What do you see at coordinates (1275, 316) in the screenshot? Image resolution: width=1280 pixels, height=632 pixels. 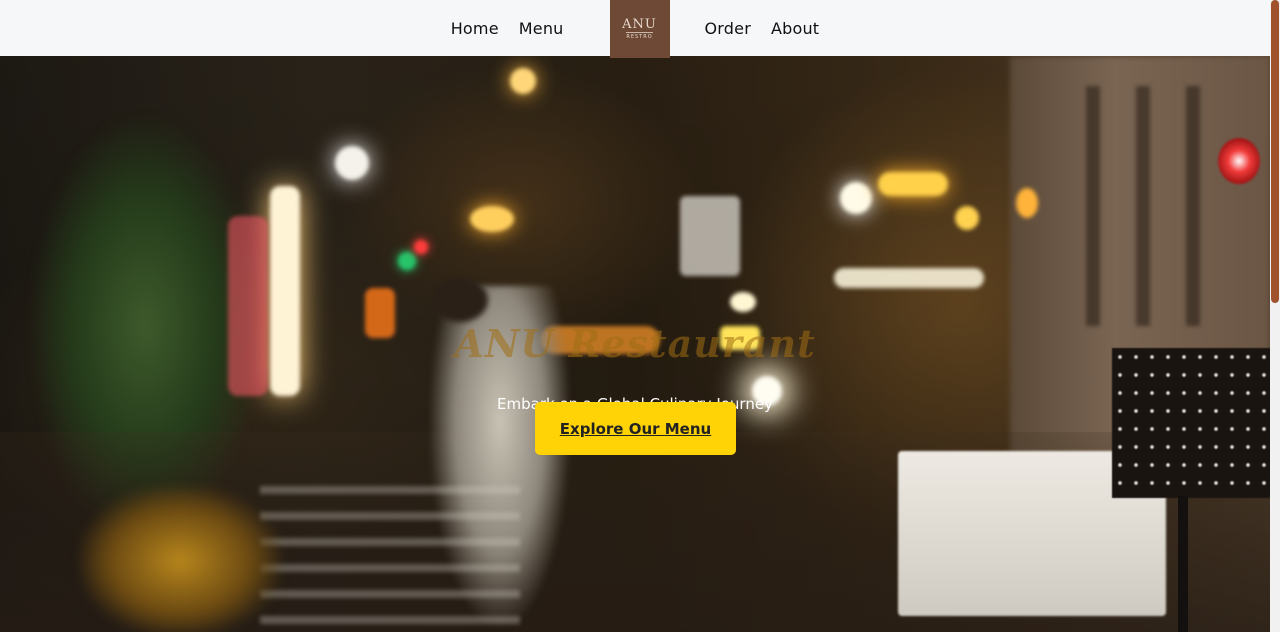 I see `page-scrollbar` at bounding box center [1275, 316].